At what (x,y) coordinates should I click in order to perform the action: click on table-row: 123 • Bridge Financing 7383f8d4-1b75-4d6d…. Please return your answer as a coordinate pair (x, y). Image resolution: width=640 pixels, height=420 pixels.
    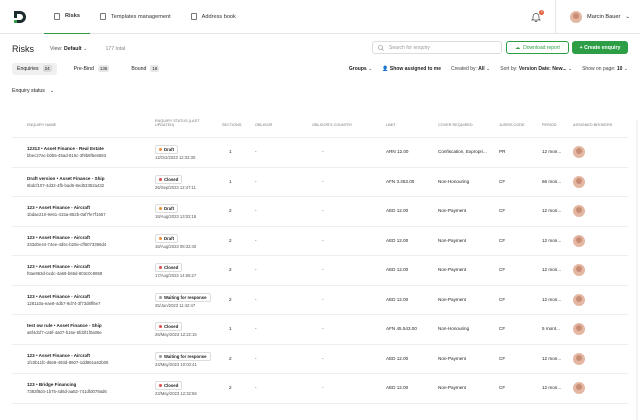
    Looking at the image, I should click on (320, 389).